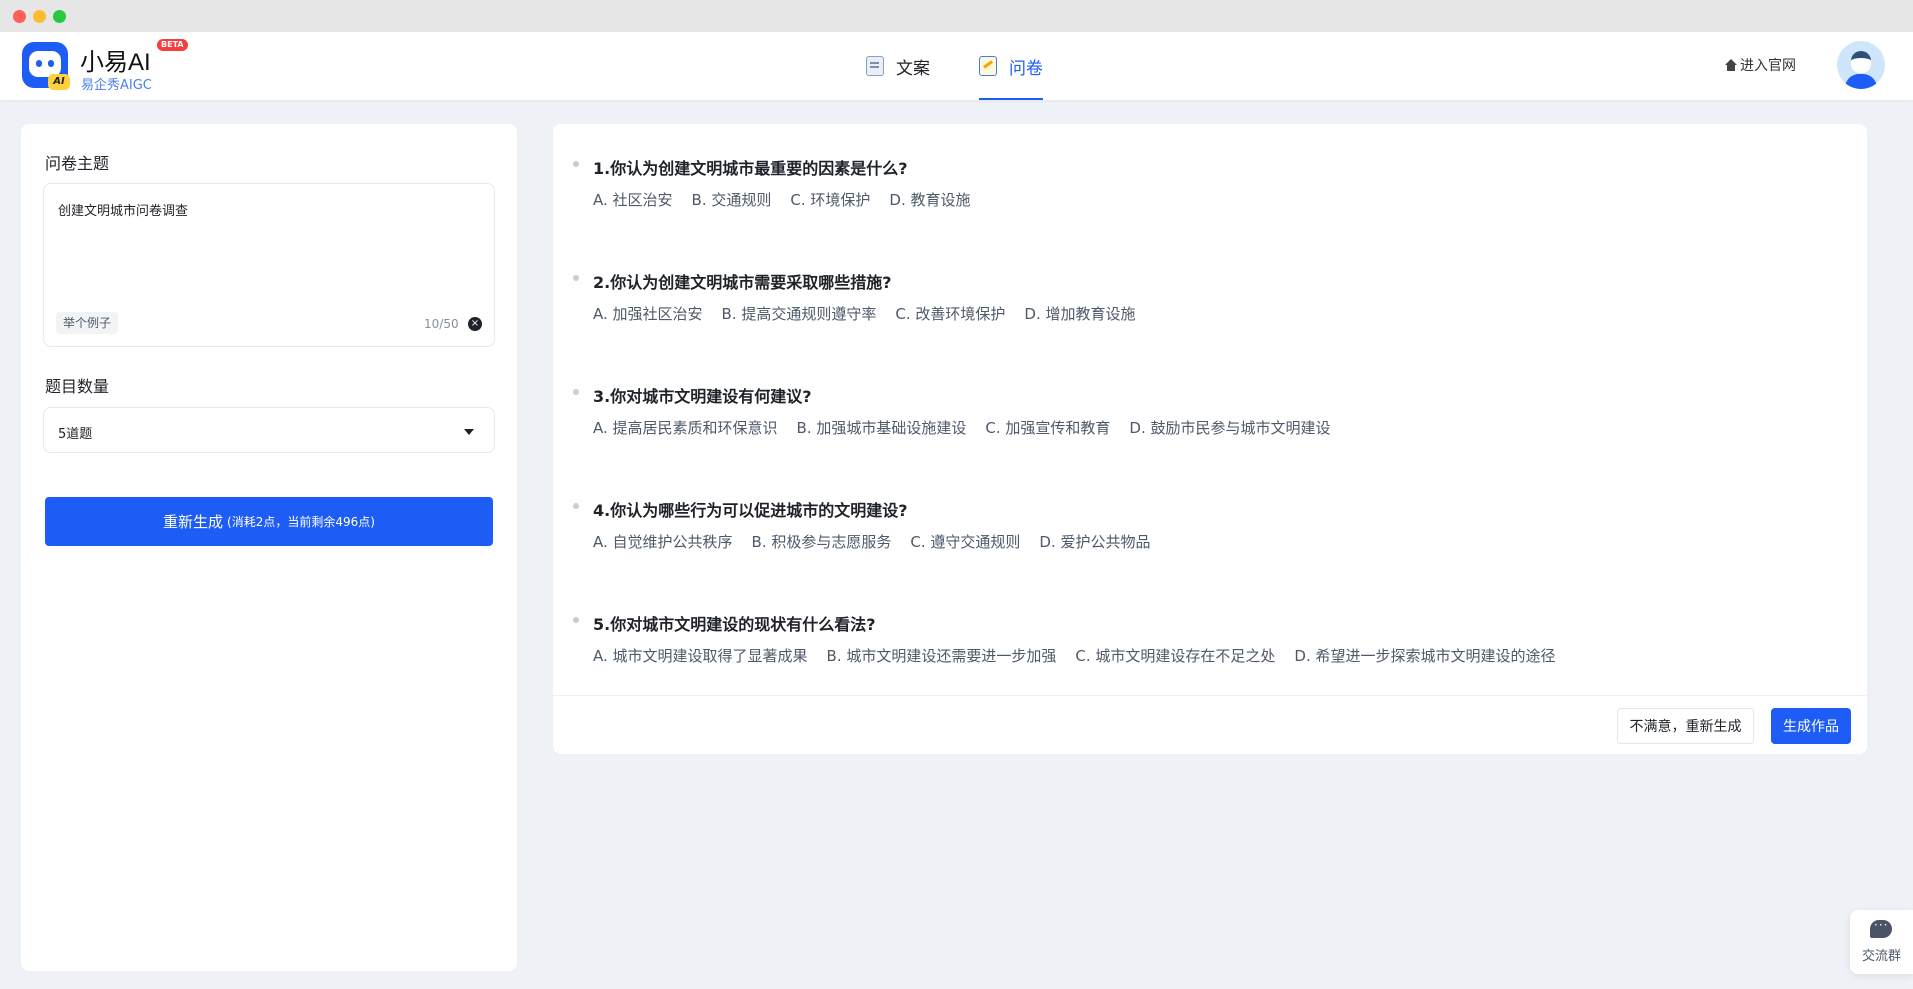  I want to click on home-icon, so click(1731, 65).